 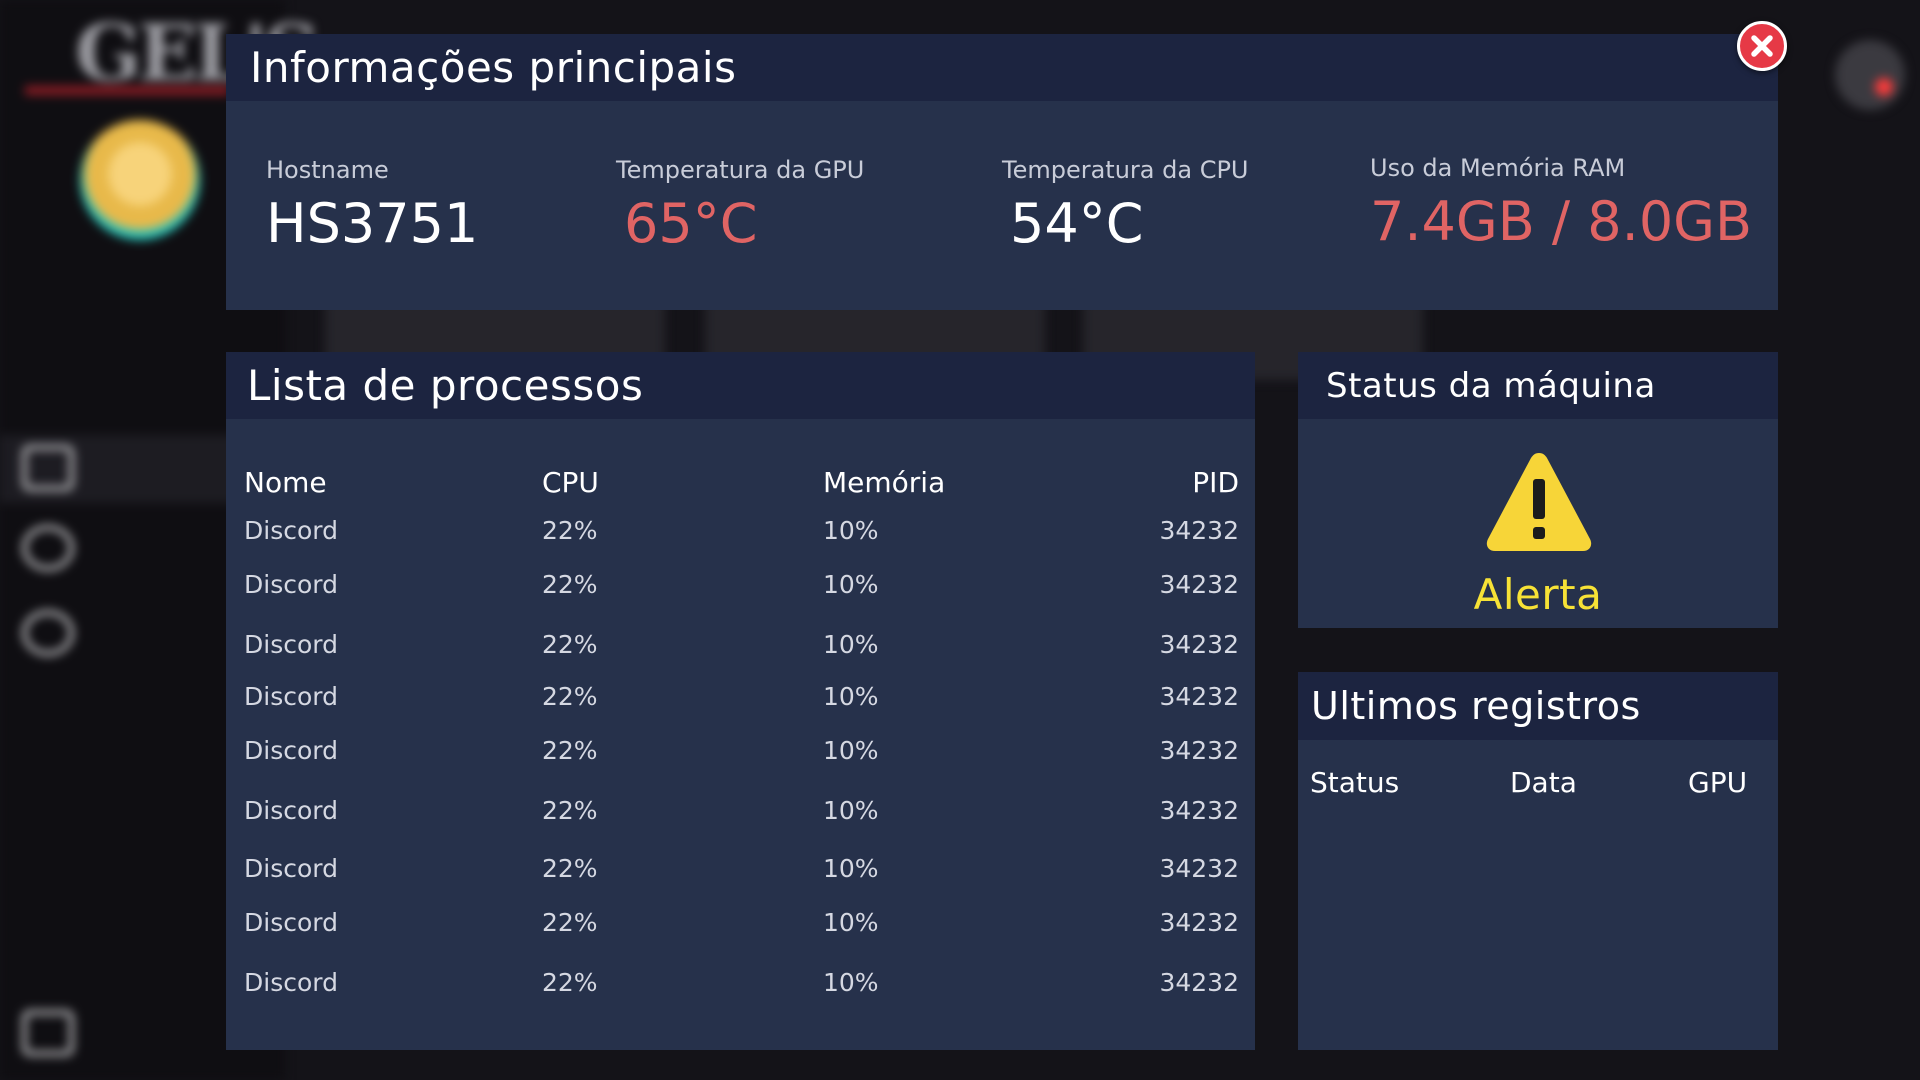 What do you see at coordinates (1543, 782) in the screenshot?
I see `logs-column-date: Data` at bounding box center [1543, 782].